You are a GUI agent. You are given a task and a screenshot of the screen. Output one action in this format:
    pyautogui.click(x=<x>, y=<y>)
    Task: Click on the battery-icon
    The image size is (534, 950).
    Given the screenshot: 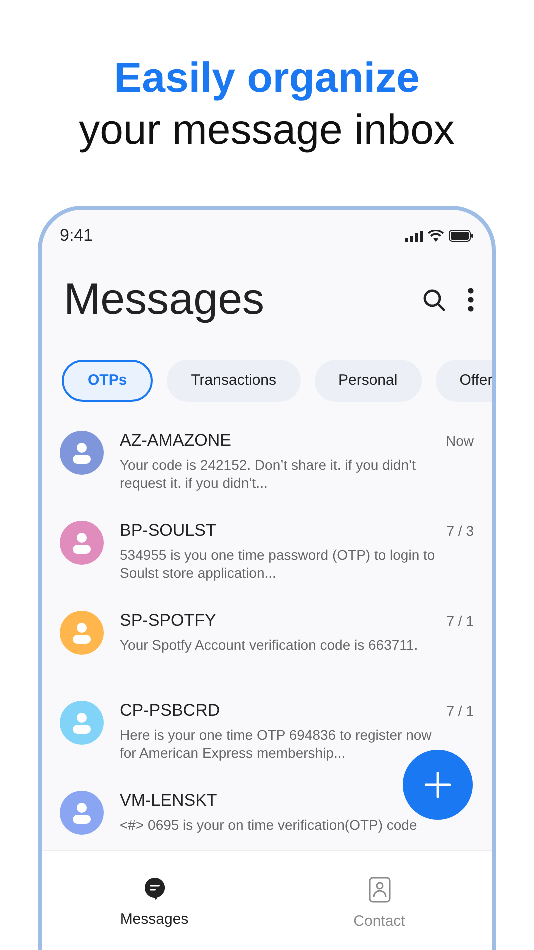 What is the action you would take?
    pyautogui.click(x=461, y=236)
    